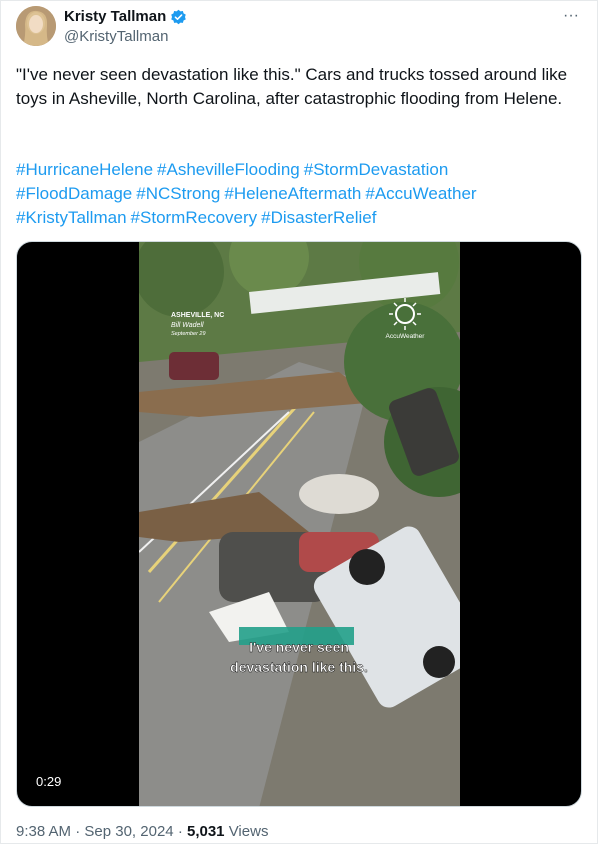 Image resolution: width=598 pixels, height=844 pixels. Describe the element at coordinates (49, 781) in the screenshot. I see `video-duration-badge: 0:29` at that location.